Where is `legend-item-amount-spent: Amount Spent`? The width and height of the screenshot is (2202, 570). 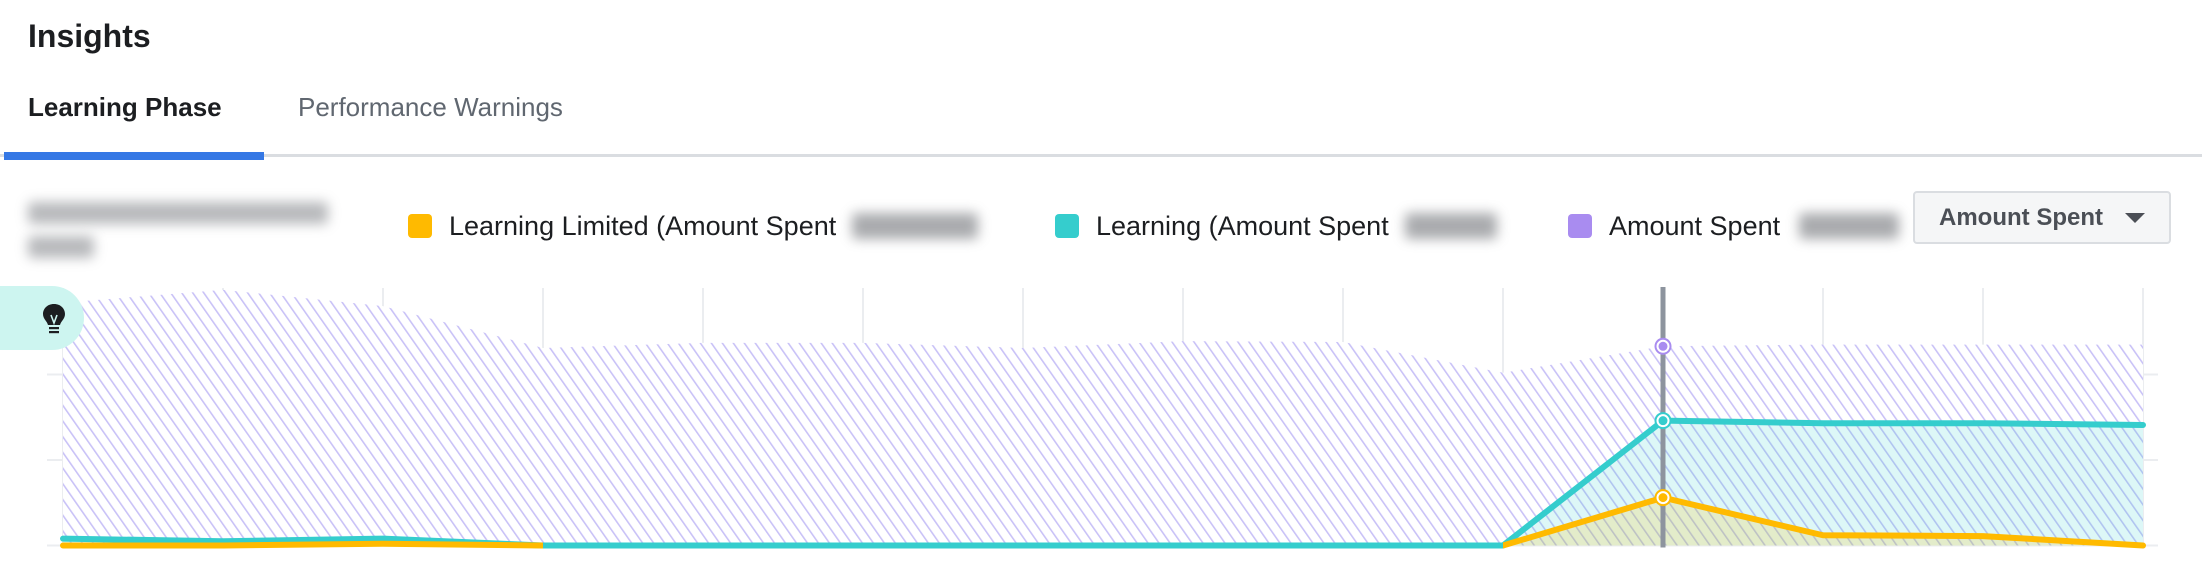 legend-item-amount-spent: Amount Spent is located at coordinates (1733, 226).